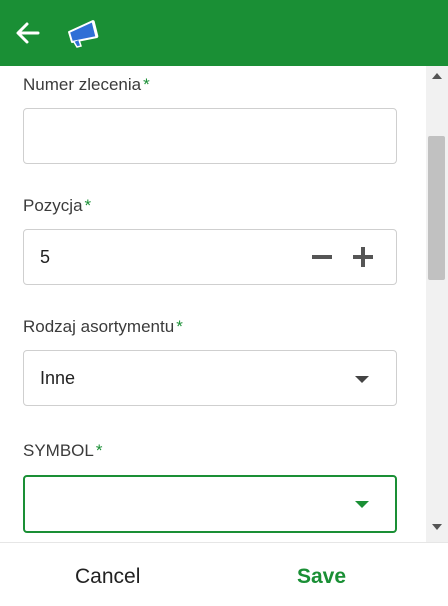 The width and height of the screenshot is (448, 606). Describe the element at coordinates (437, 76) in the screenshot. I see `scroll-up-icon` at that location.